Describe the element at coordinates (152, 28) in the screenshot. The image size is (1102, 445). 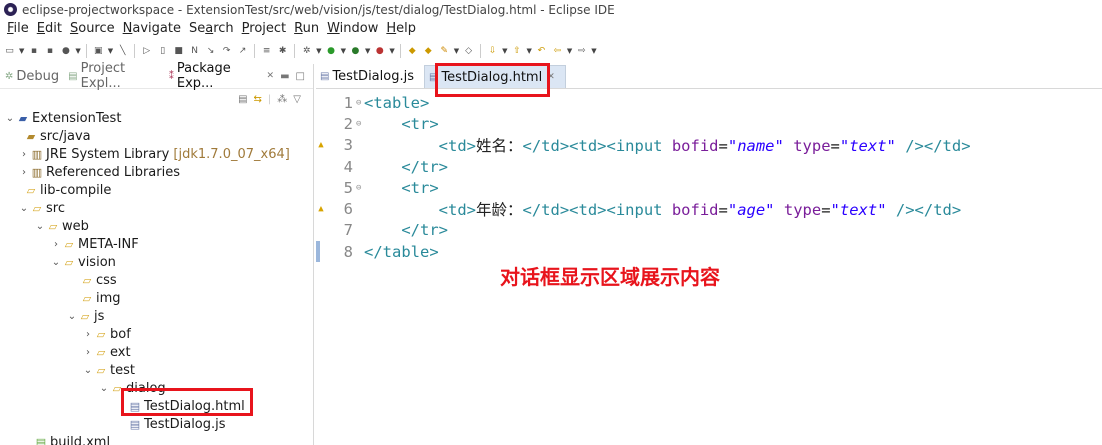
I see `menu-navigate: Navigate` at that location.